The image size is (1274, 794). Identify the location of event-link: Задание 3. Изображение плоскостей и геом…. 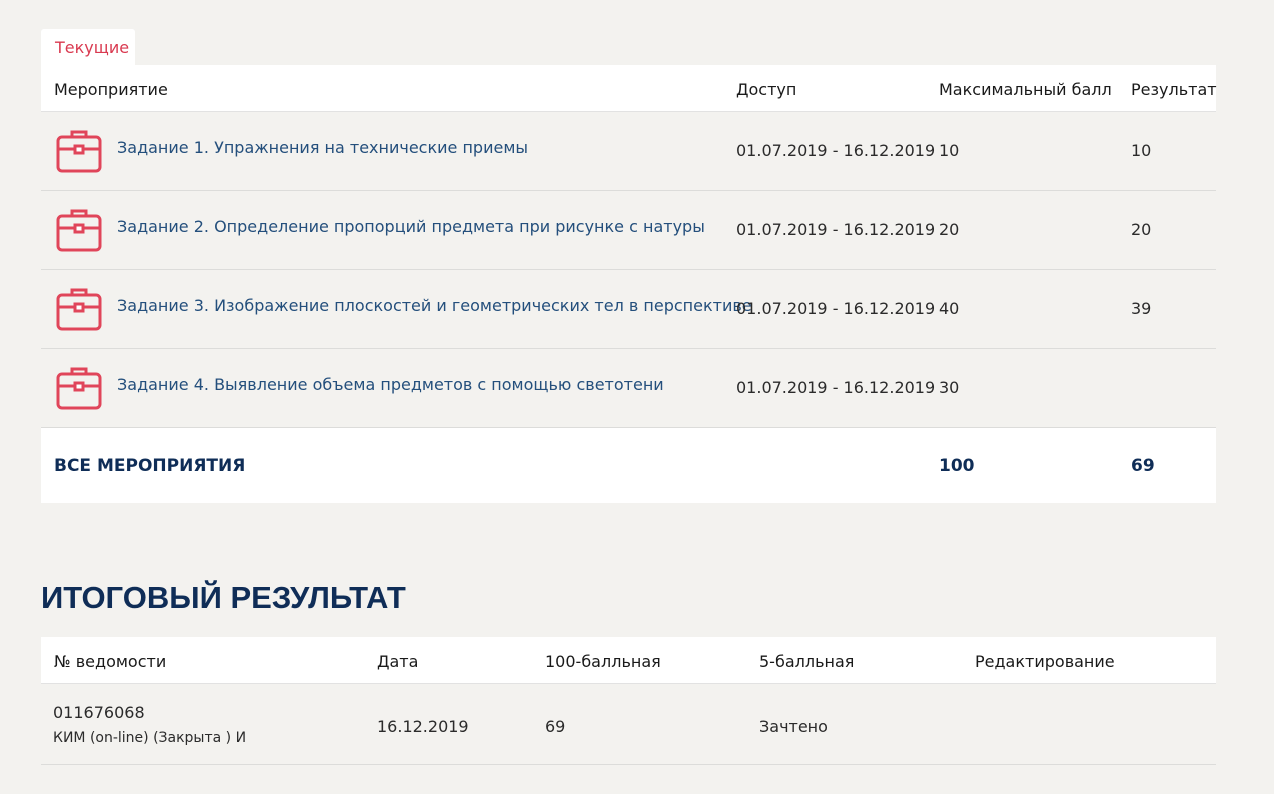
(434, 305).